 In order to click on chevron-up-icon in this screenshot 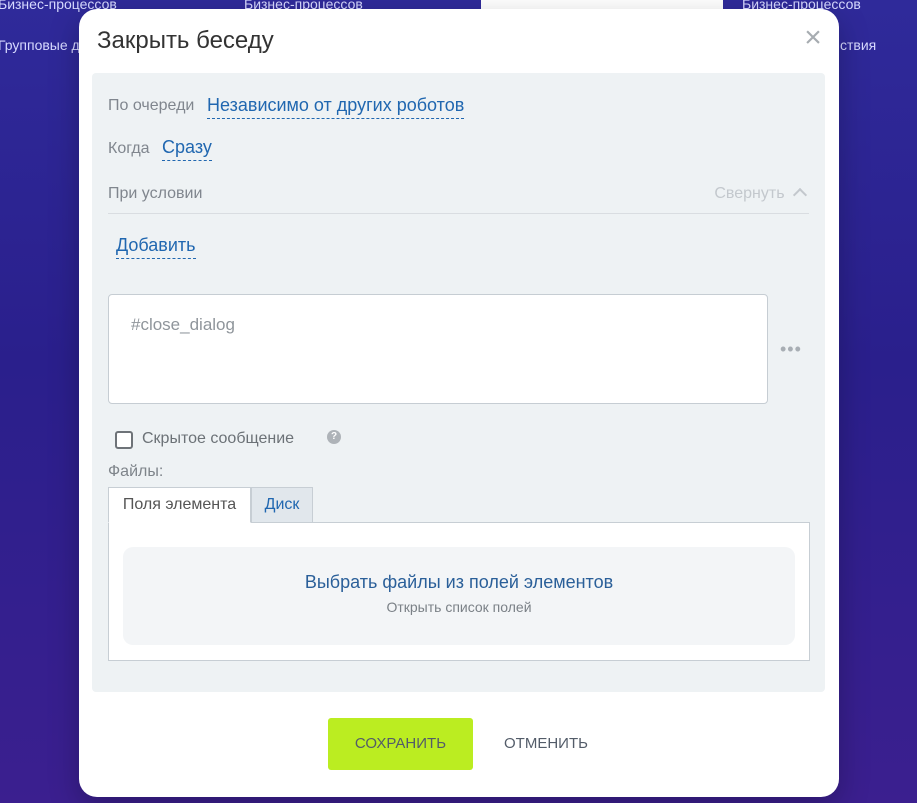, I will do `click(800, 195)`.